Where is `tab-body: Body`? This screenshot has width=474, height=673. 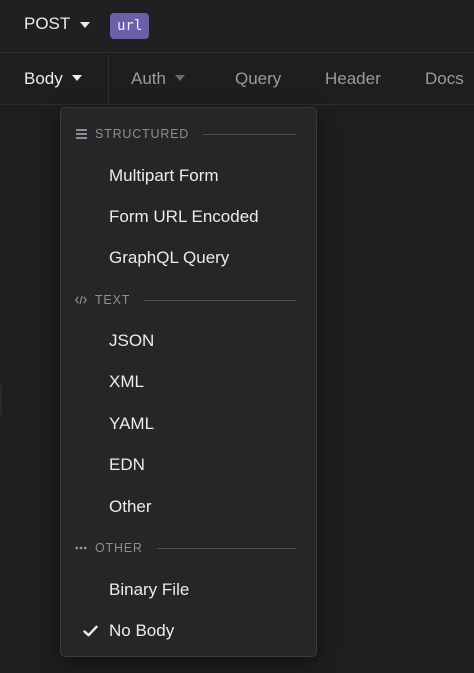
tab-body: Body is located at coordinates (53, 79).